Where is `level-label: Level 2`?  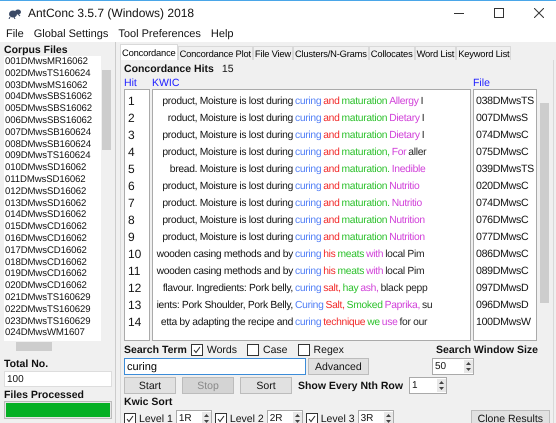 level-label: Level 2 is located at coordinates (247, 417).